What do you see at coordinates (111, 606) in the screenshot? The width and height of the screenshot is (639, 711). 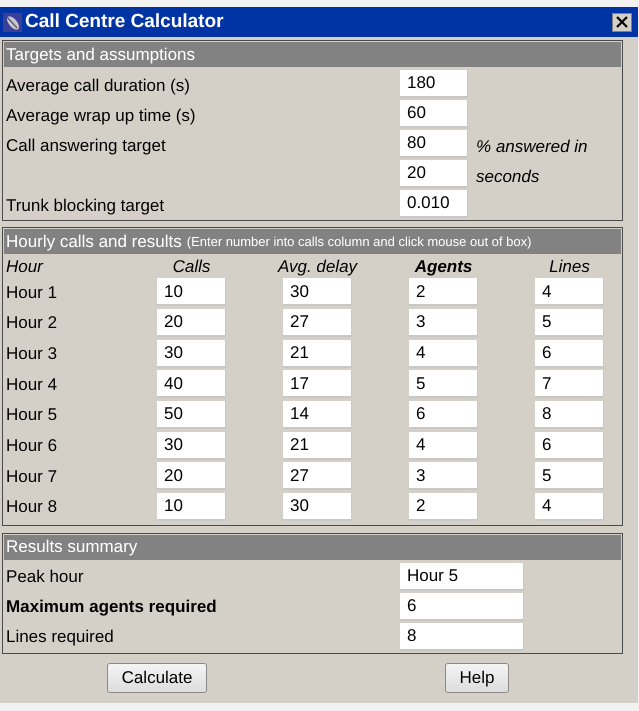 I see `result-label: Maximum agents required` at bounding box center [111, 606].